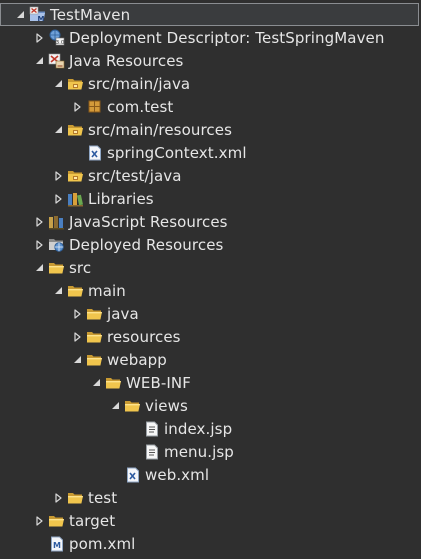 Image resolution: width=421 pixels, height=559 pixels. I want to click on tree-item-label: Deployed Resources, so click(146, 244).